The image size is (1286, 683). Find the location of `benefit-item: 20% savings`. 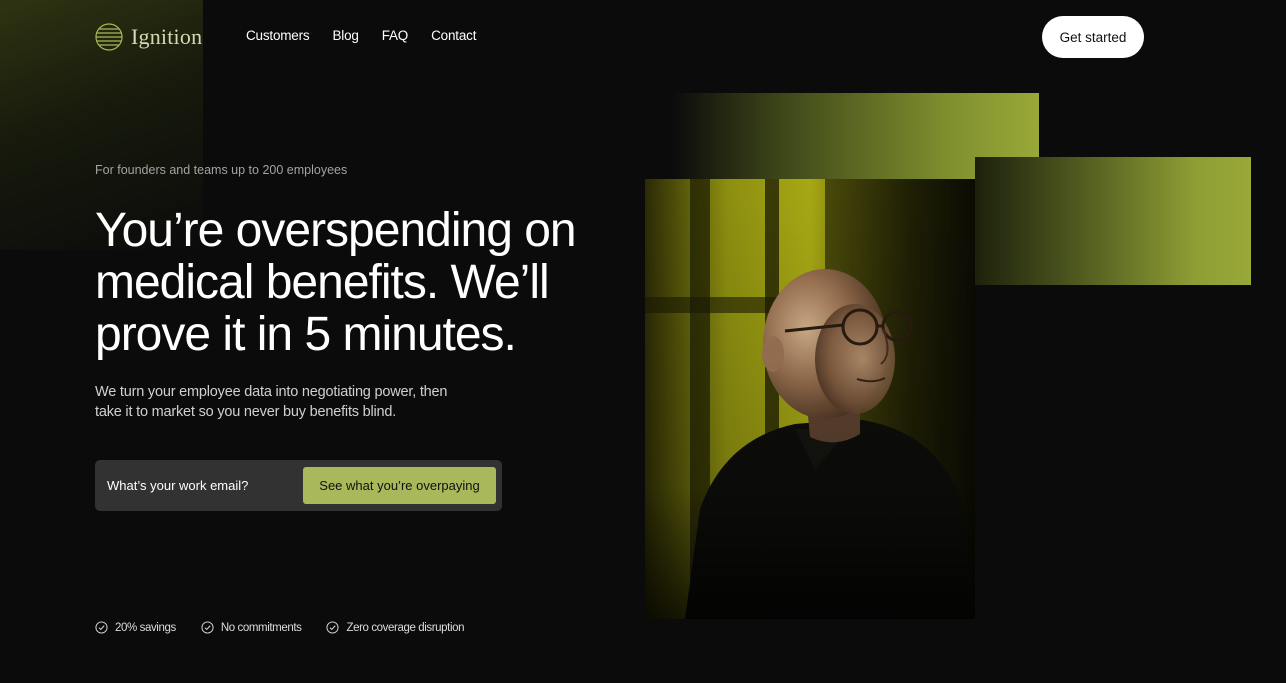

benefit-item: 20% savings is located at coordinates (135, 627).